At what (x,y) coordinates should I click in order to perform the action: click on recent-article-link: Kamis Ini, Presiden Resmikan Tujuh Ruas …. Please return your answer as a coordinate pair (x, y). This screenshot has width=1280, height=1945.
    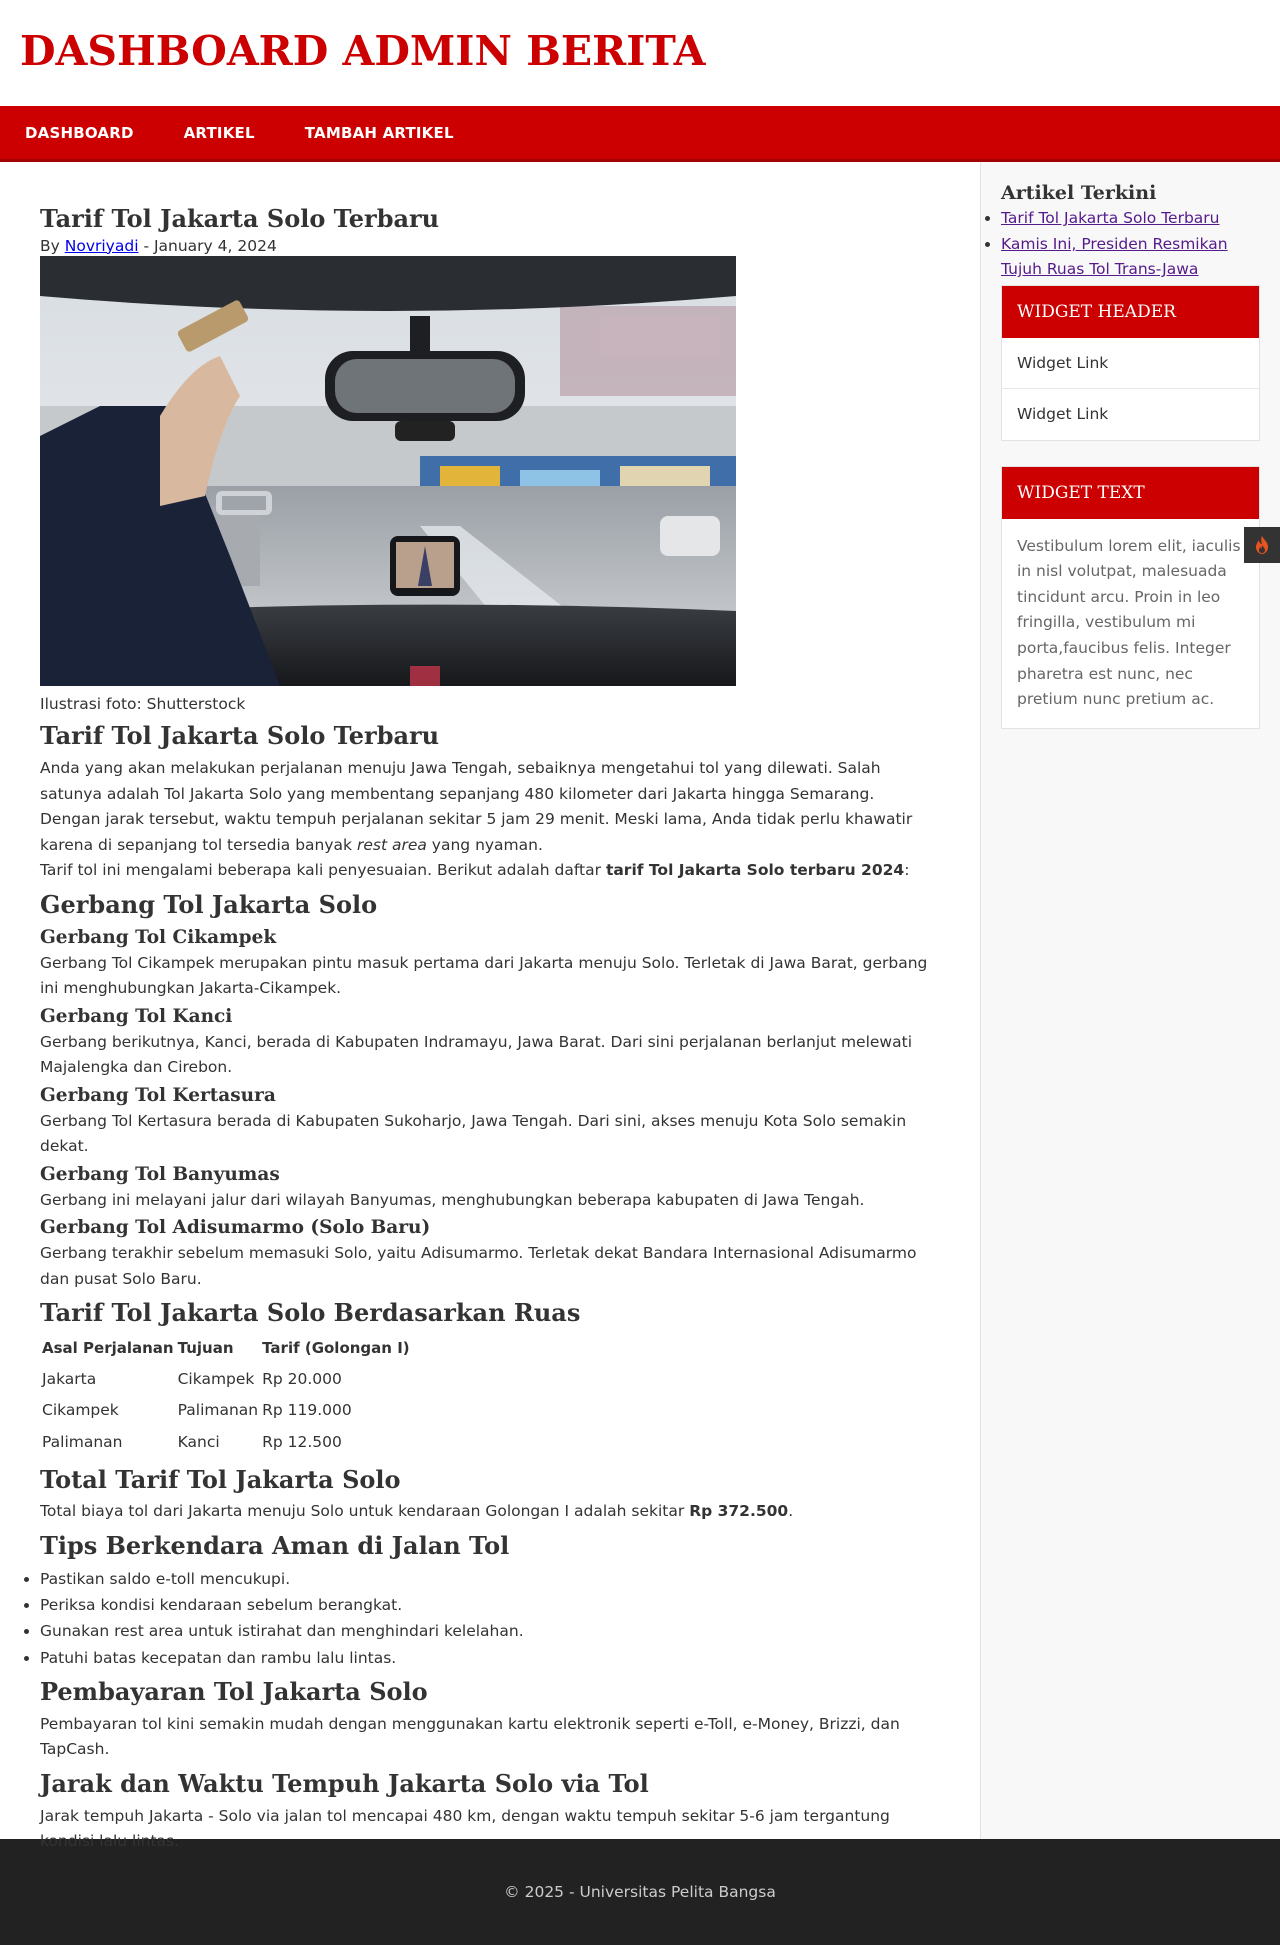
    Looking at the image, I should click on (1114, 257).